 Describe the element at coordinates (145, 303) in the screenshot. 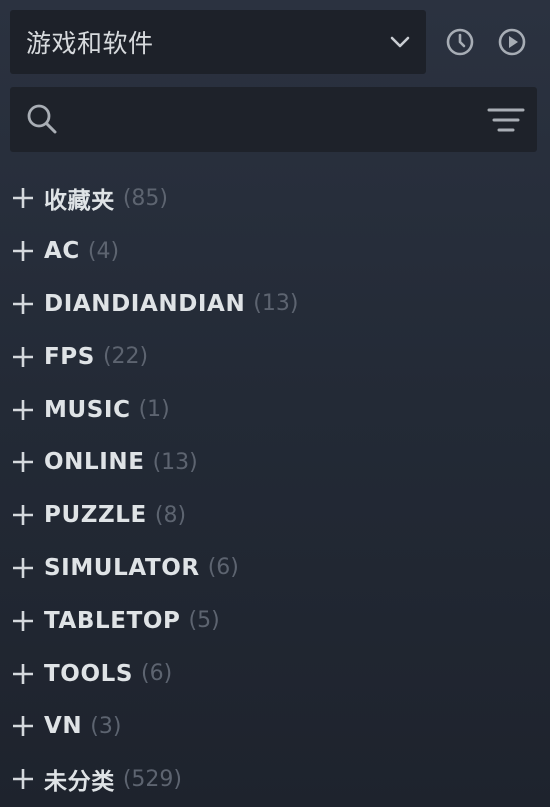

I see `collection-name: DIANDIANDIAN` at that location.